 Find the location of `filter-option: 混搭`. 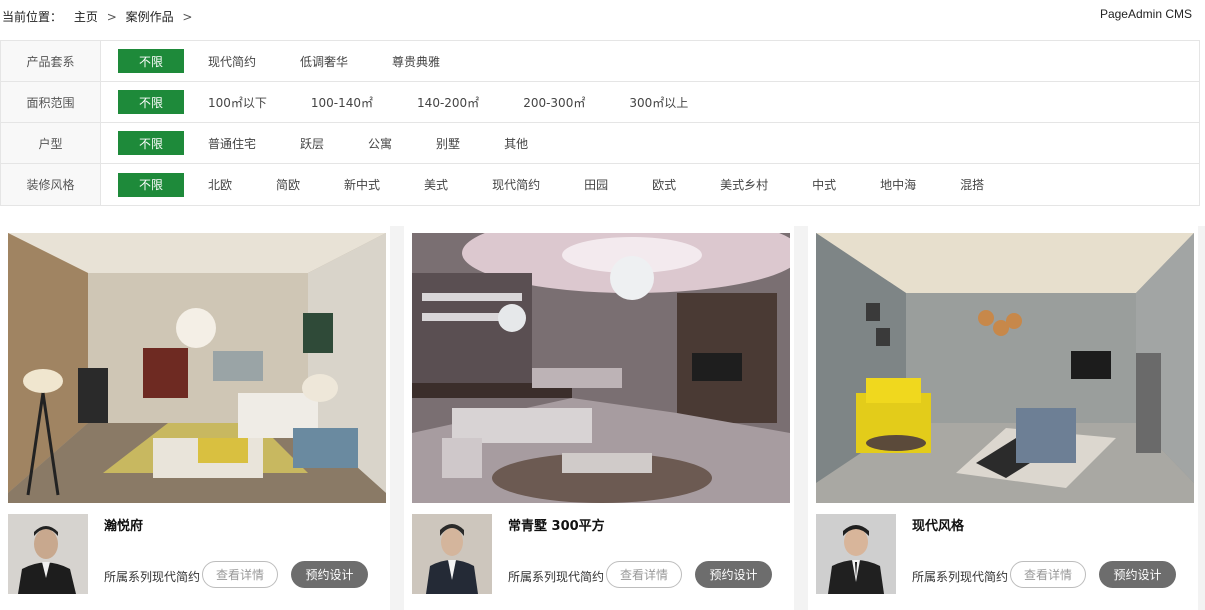

filter-option: 混搭 is located at coordinates (972, 184).